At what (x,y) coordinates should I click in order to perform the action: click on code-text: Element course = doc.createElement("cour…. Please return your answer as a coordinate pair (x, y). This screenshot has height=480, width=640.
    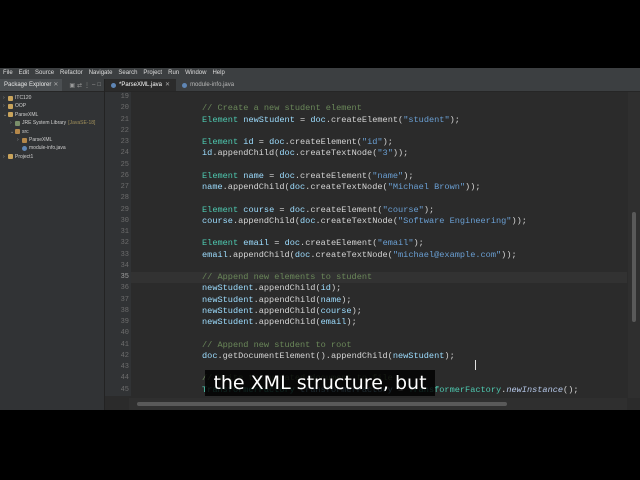
    Looking at the image, I should click on (318, 209).